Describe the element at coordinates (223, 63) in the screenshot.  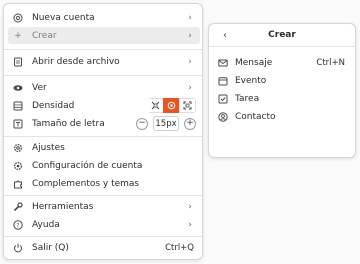
I see `envelope-icon` at that location.